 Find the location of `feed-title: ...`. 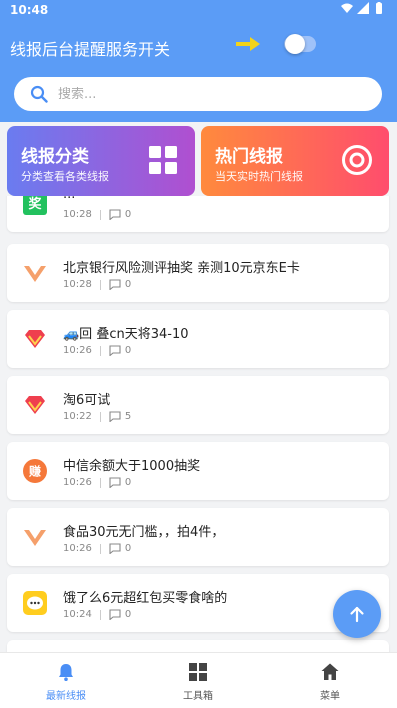

feed-title: ... is located at coordinates (69, 199).